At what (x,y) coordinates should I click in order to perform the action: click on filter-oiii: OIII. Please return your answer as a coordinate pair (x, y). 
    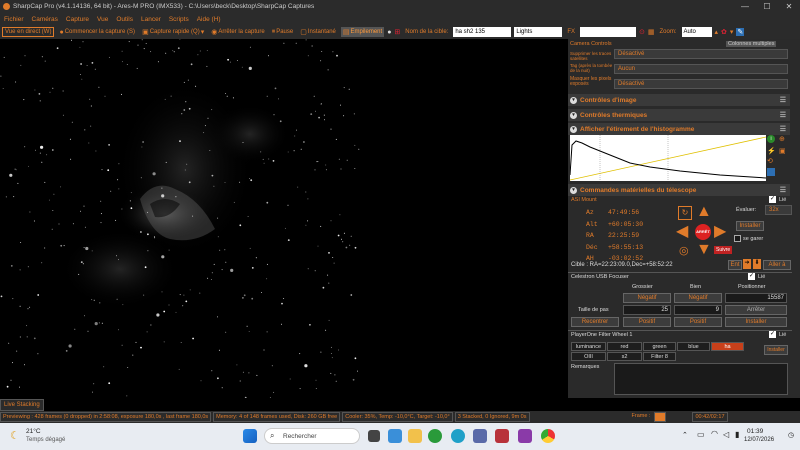
    Looking at the image, I should click on (588, 356).